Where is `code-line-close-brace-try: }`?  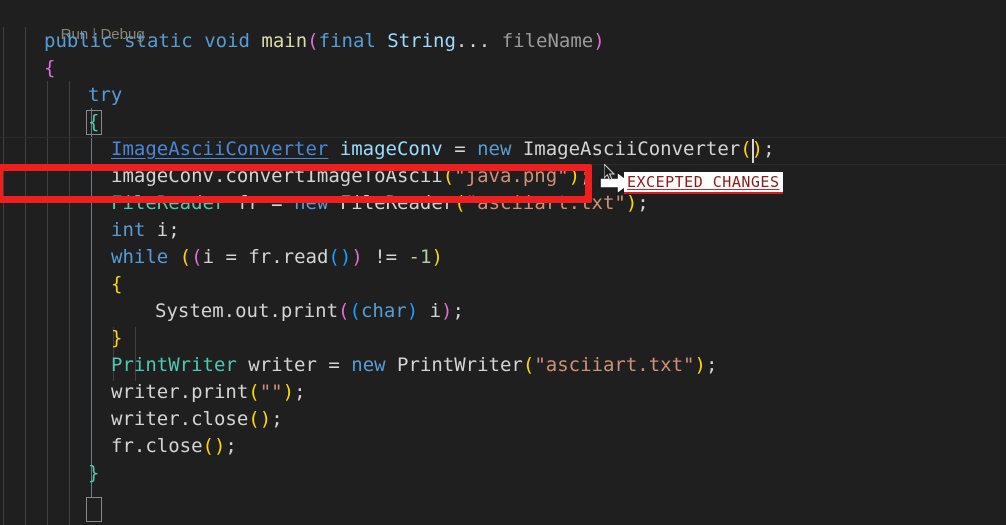
code-line-close-brace-try: } is located at coordinates (93, 473).